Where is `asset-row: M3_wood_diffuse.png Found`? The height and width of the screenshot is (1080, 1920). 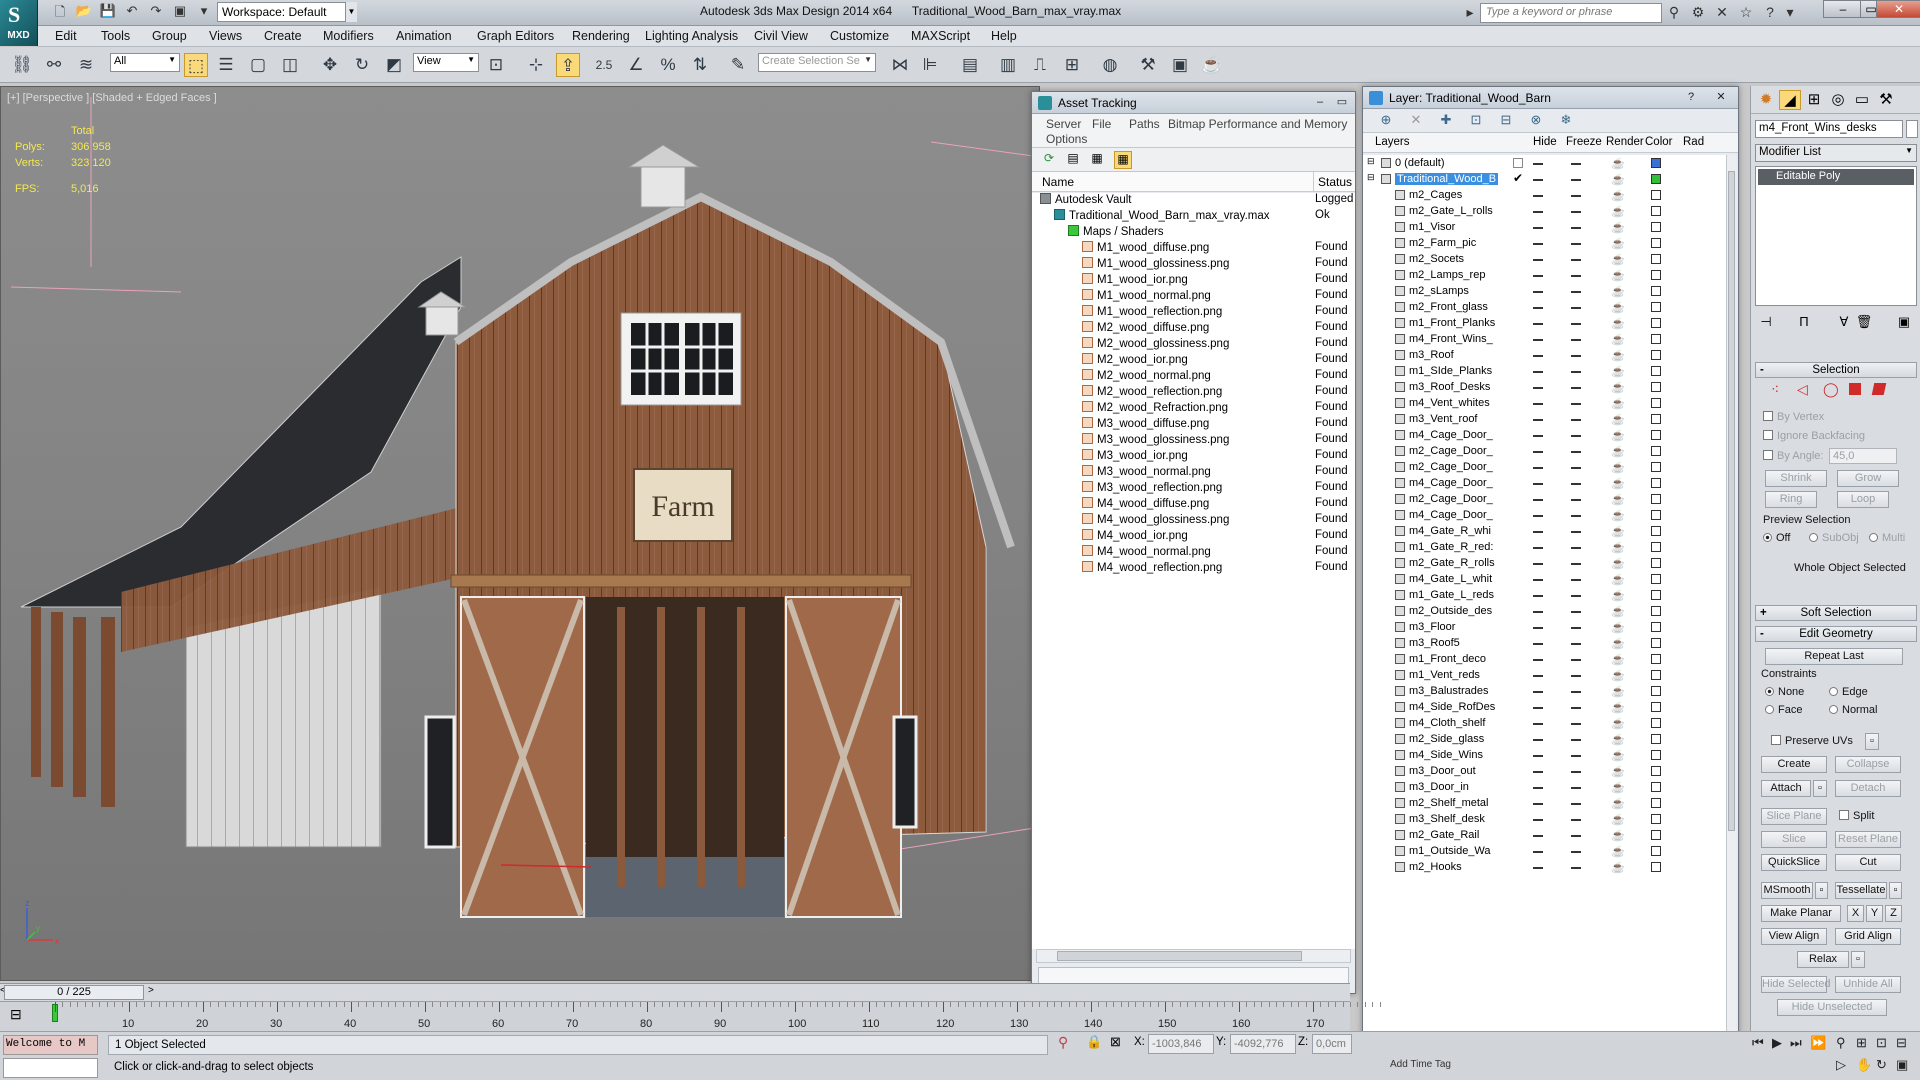 asset-row: M3_wood_diffuse.png Found is located at coordinates (1193, 425).